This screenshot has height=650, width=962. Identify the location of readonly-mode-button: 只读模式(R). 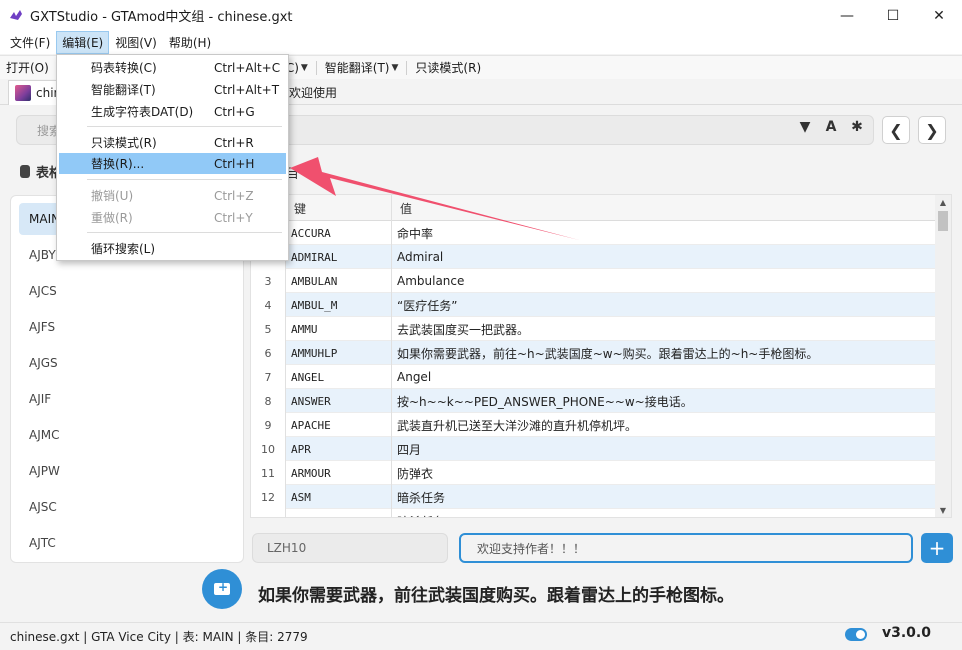
(448, 68).